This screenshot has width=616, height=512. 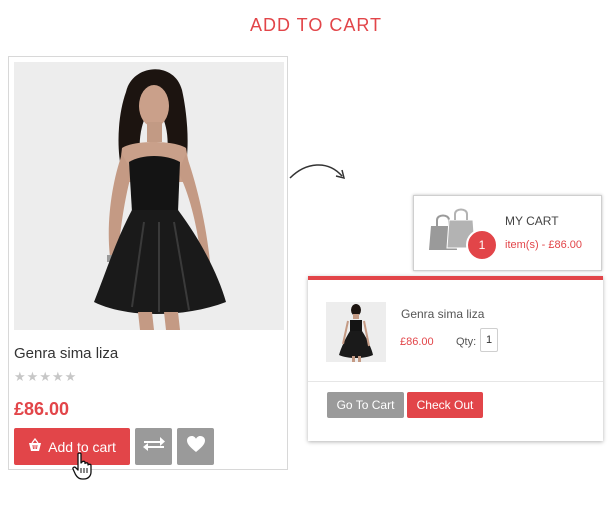 What do you see at coordinates (83, 468) in the screenshot?
I see `hand-cursor-icon` at bounding box center [83, 468].